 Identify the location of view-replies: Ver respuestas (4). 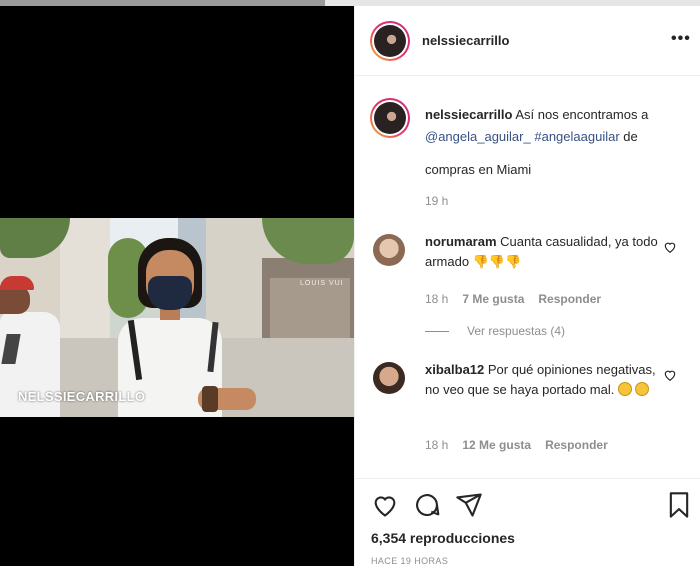
(495, 331).